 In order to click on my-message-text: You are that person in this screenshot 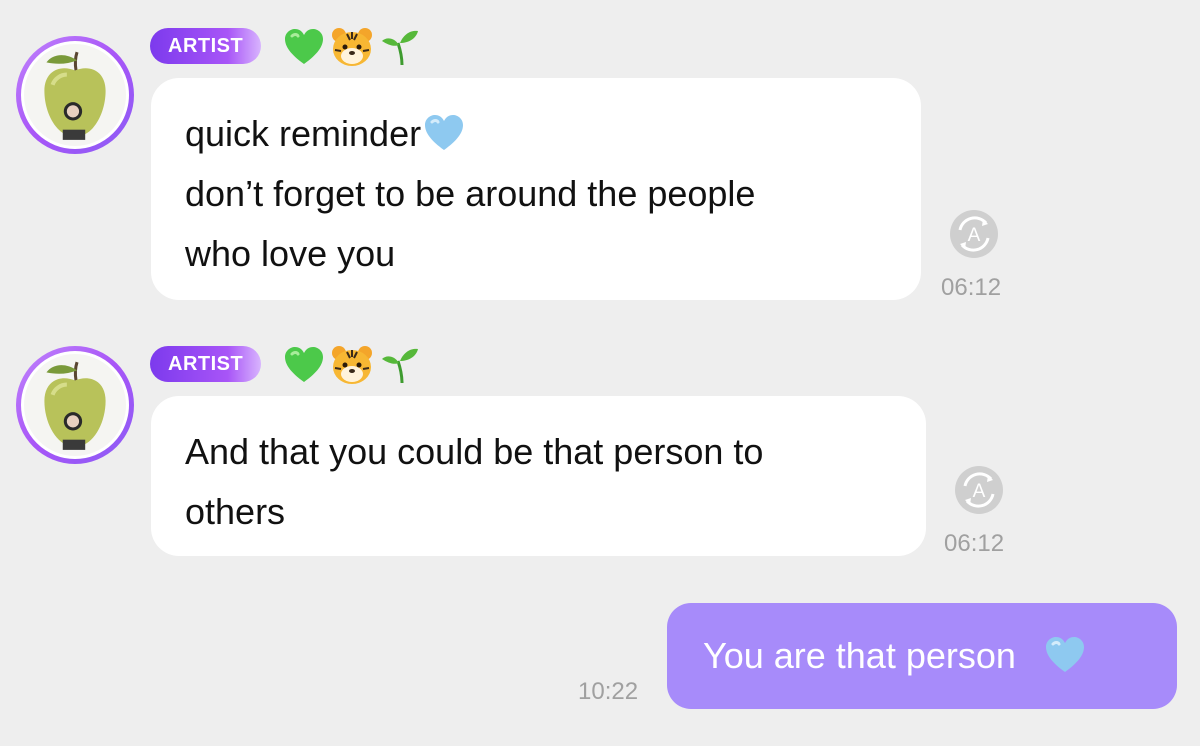, I will do `click(859, 655)`.